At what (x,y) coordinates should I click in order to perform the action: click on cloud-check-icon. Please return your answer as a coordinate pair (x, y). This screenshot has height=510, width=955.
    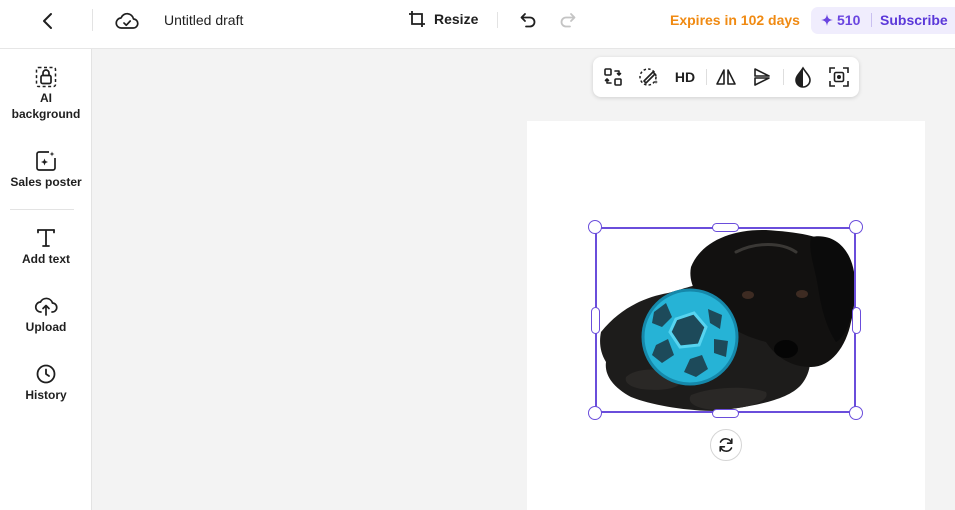
    Looking at the image, I should click on (127, 20).